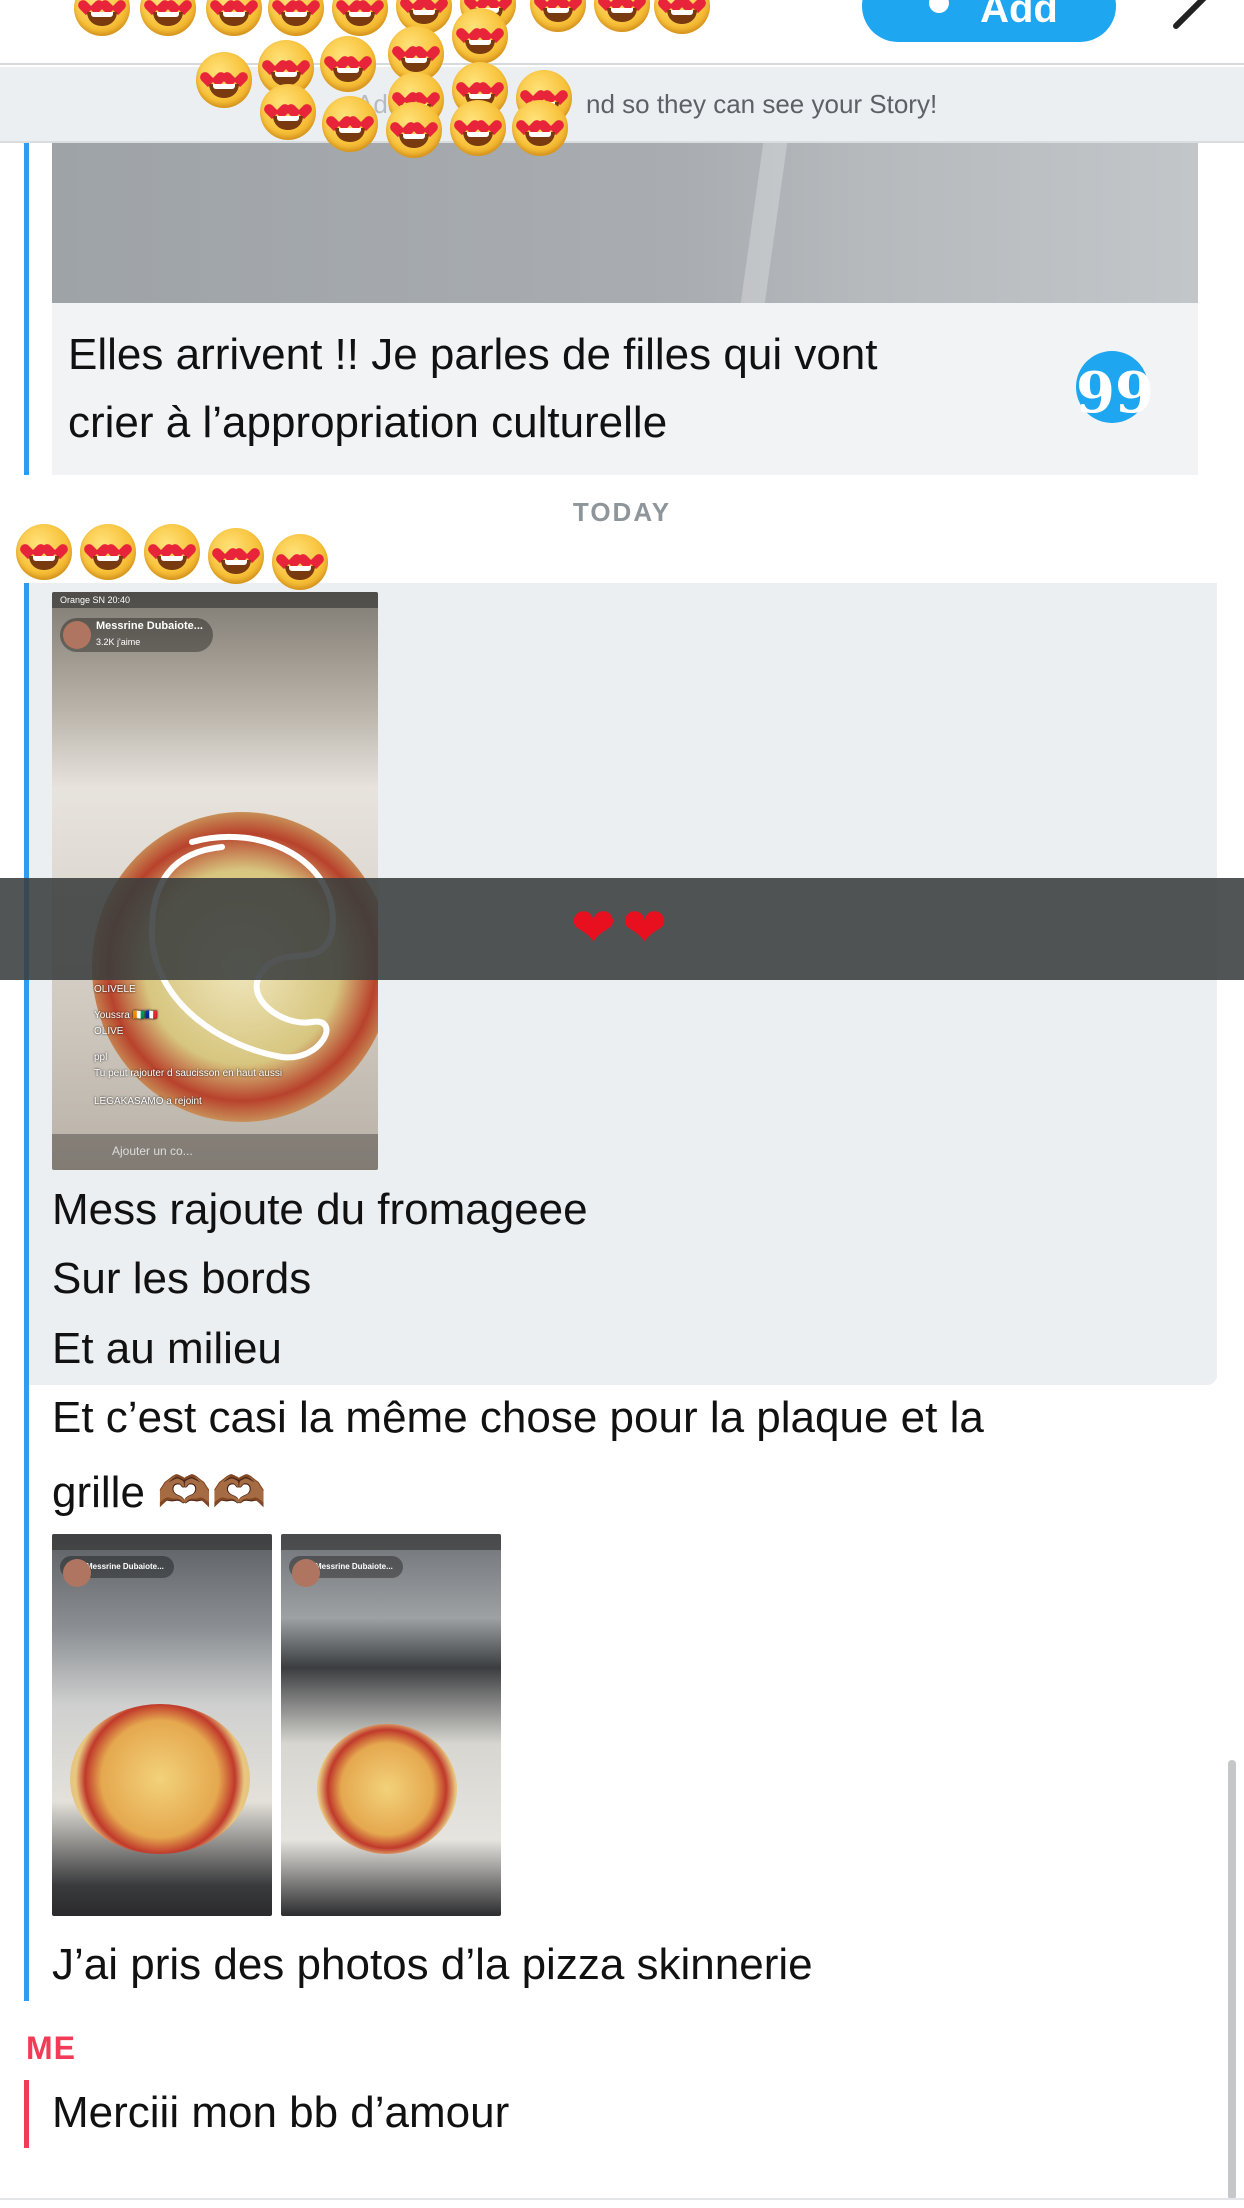 Image resolution: width=1244 pixels, height=2208 pixels. Describe the element at coordinates (136, 635) in the screenshot. I see `snap-profile-chip: Messrine Dubaiote... 3.2K j'aime` at that location.